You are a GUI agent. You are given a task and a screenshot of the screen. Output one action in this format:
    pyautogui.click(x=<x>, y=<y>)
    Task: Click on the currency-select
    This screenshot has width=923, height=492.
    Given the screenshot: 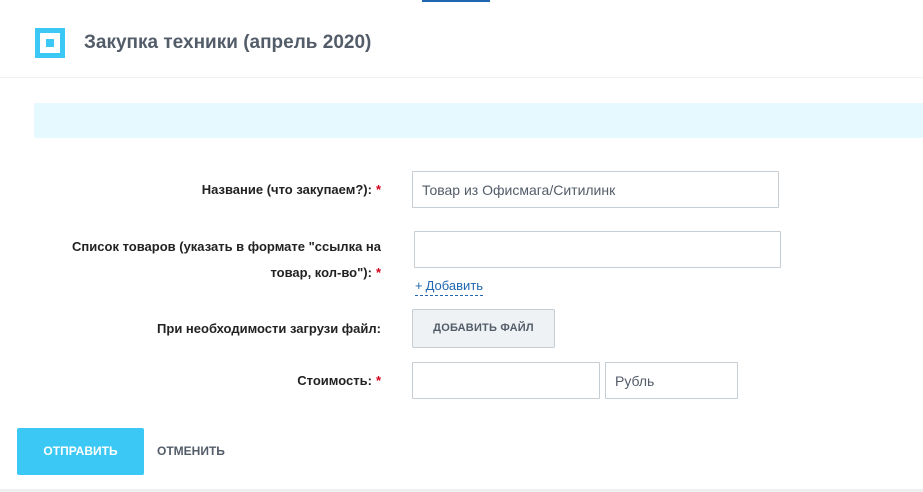 What is the action you would take?
    pyautogui.click(x=671, y=380)
    